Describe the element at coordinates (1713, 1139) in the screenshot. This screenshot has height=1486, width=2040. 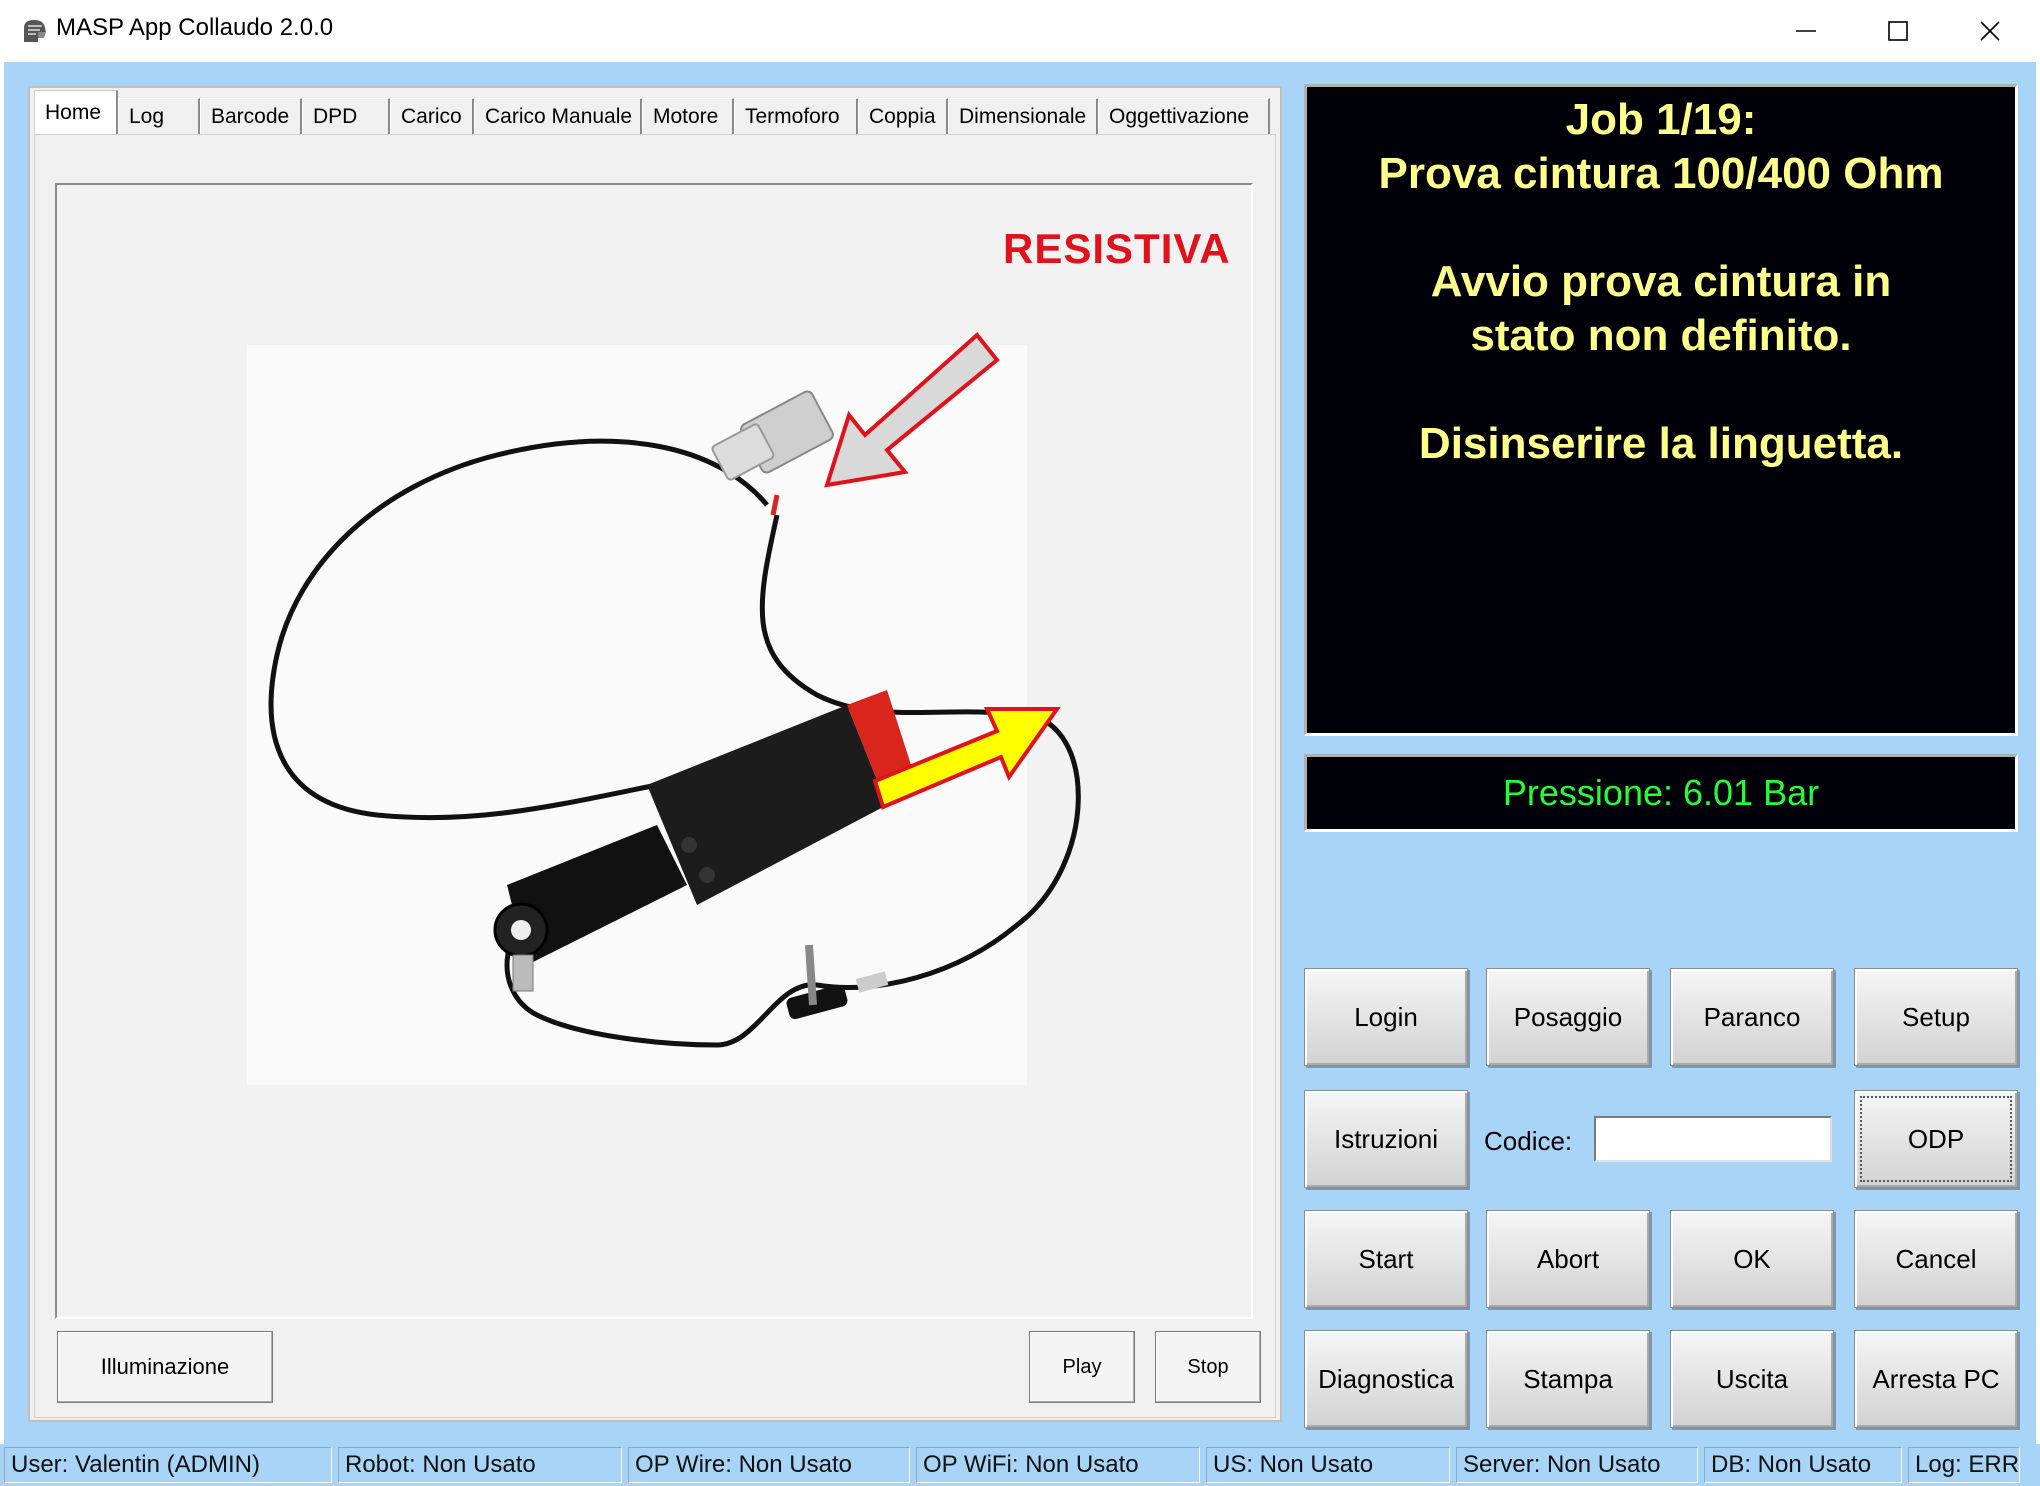
I see `codice-input` at that location.